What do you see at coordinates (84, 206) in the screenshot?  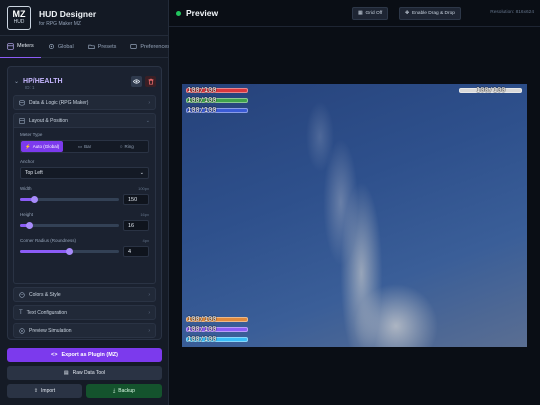 I see `layout-section-body: Meter Type ⚡ Auto (Global) ▭ Bar ○ Ring` at bounding box center [84, 206].